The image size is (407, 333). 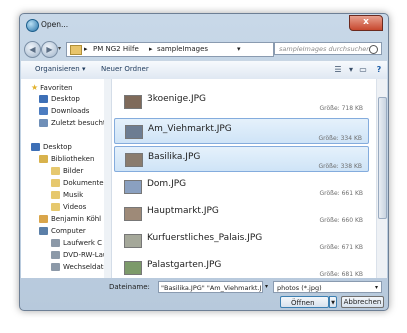 I want to click on forward-button: ▶, so click(x=49, y=49).